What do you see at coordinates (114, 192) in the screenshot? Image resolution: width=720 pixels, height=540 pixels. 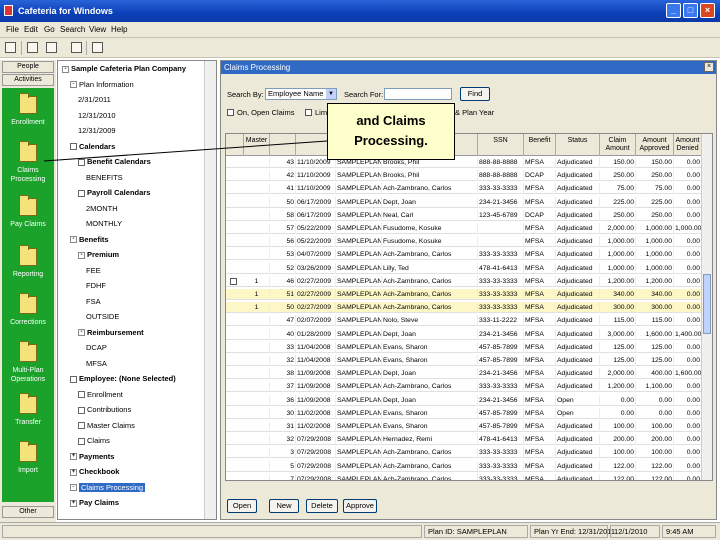 I see `tree-node: Payroll Calendars` at bounding box center [114, 192].